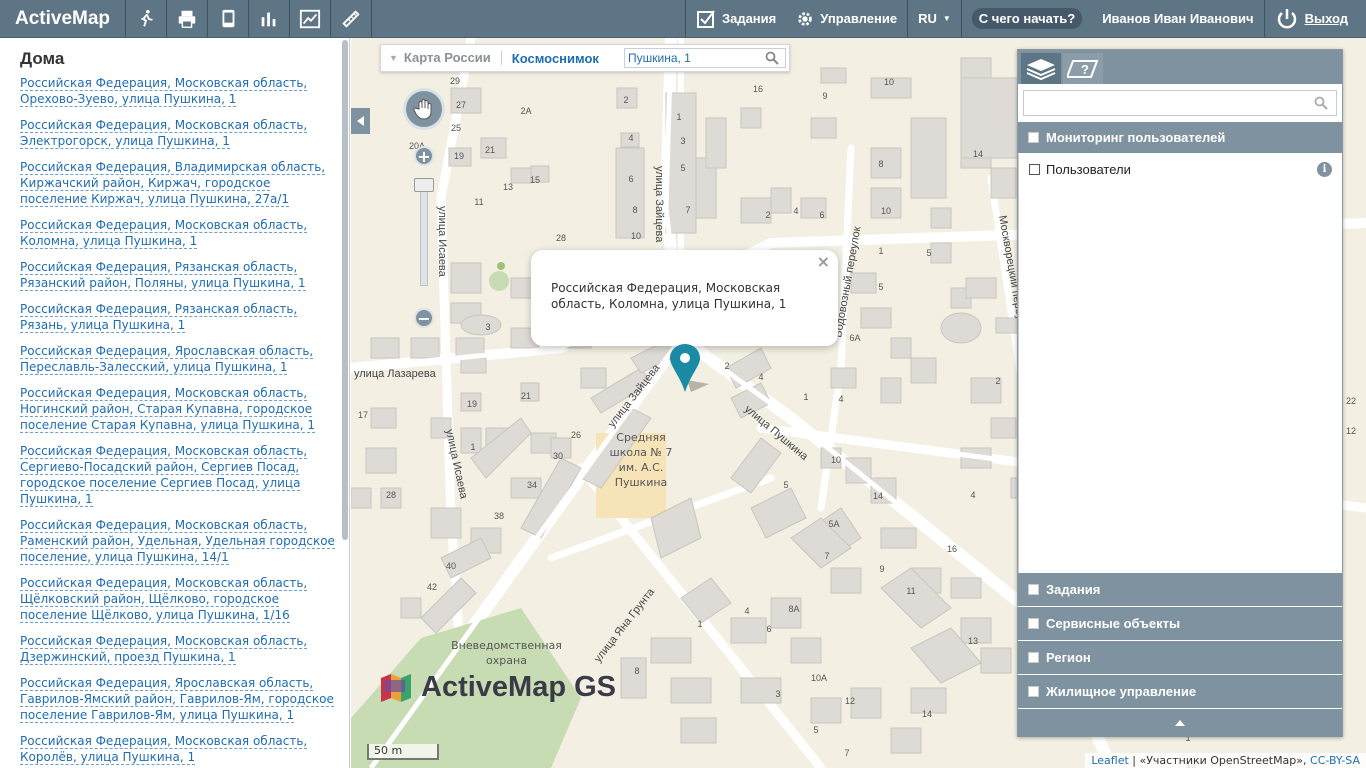 Image resolution: width=1366 pixels, height=768 pixels. What do you see at coordinates (424, 233) in the screenshot?
I see `zoom-slider-track` at bounding box center [424, 233].